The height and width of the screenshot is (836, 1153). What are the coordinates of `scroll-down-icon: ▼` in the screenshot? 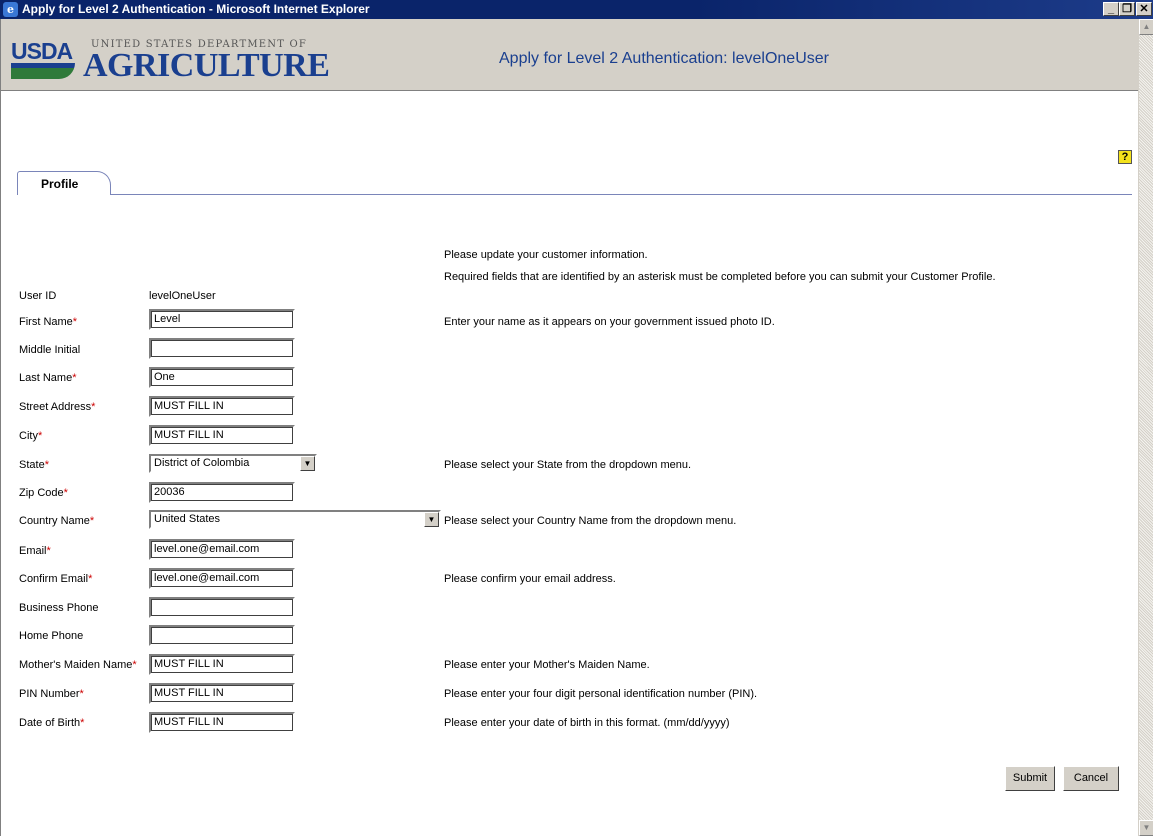 It's located at (1146, 828).